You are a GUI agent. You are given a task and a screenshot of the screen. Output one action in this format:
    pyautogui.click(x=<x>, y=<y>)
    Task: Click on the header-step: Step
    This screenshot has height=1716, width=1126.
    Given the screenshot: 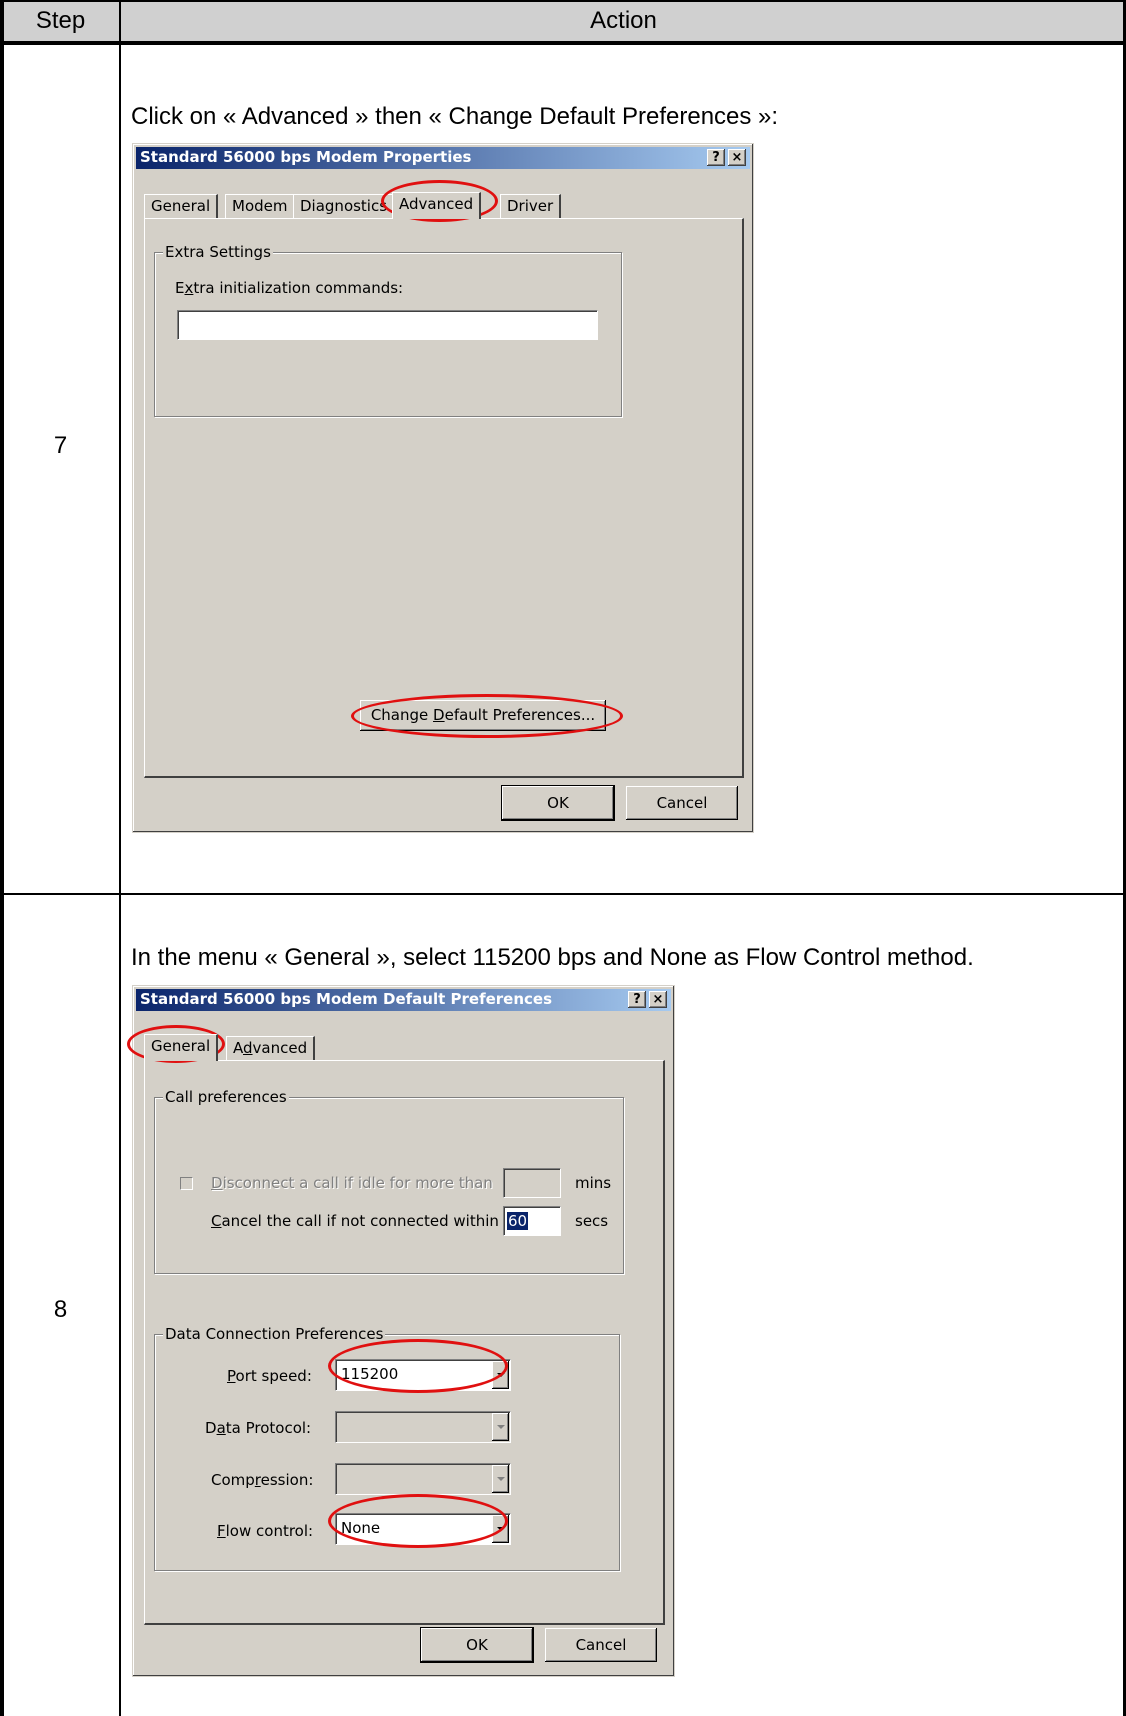 What is the action you would take?
    pyautogui.click(x=60, y=22)
    